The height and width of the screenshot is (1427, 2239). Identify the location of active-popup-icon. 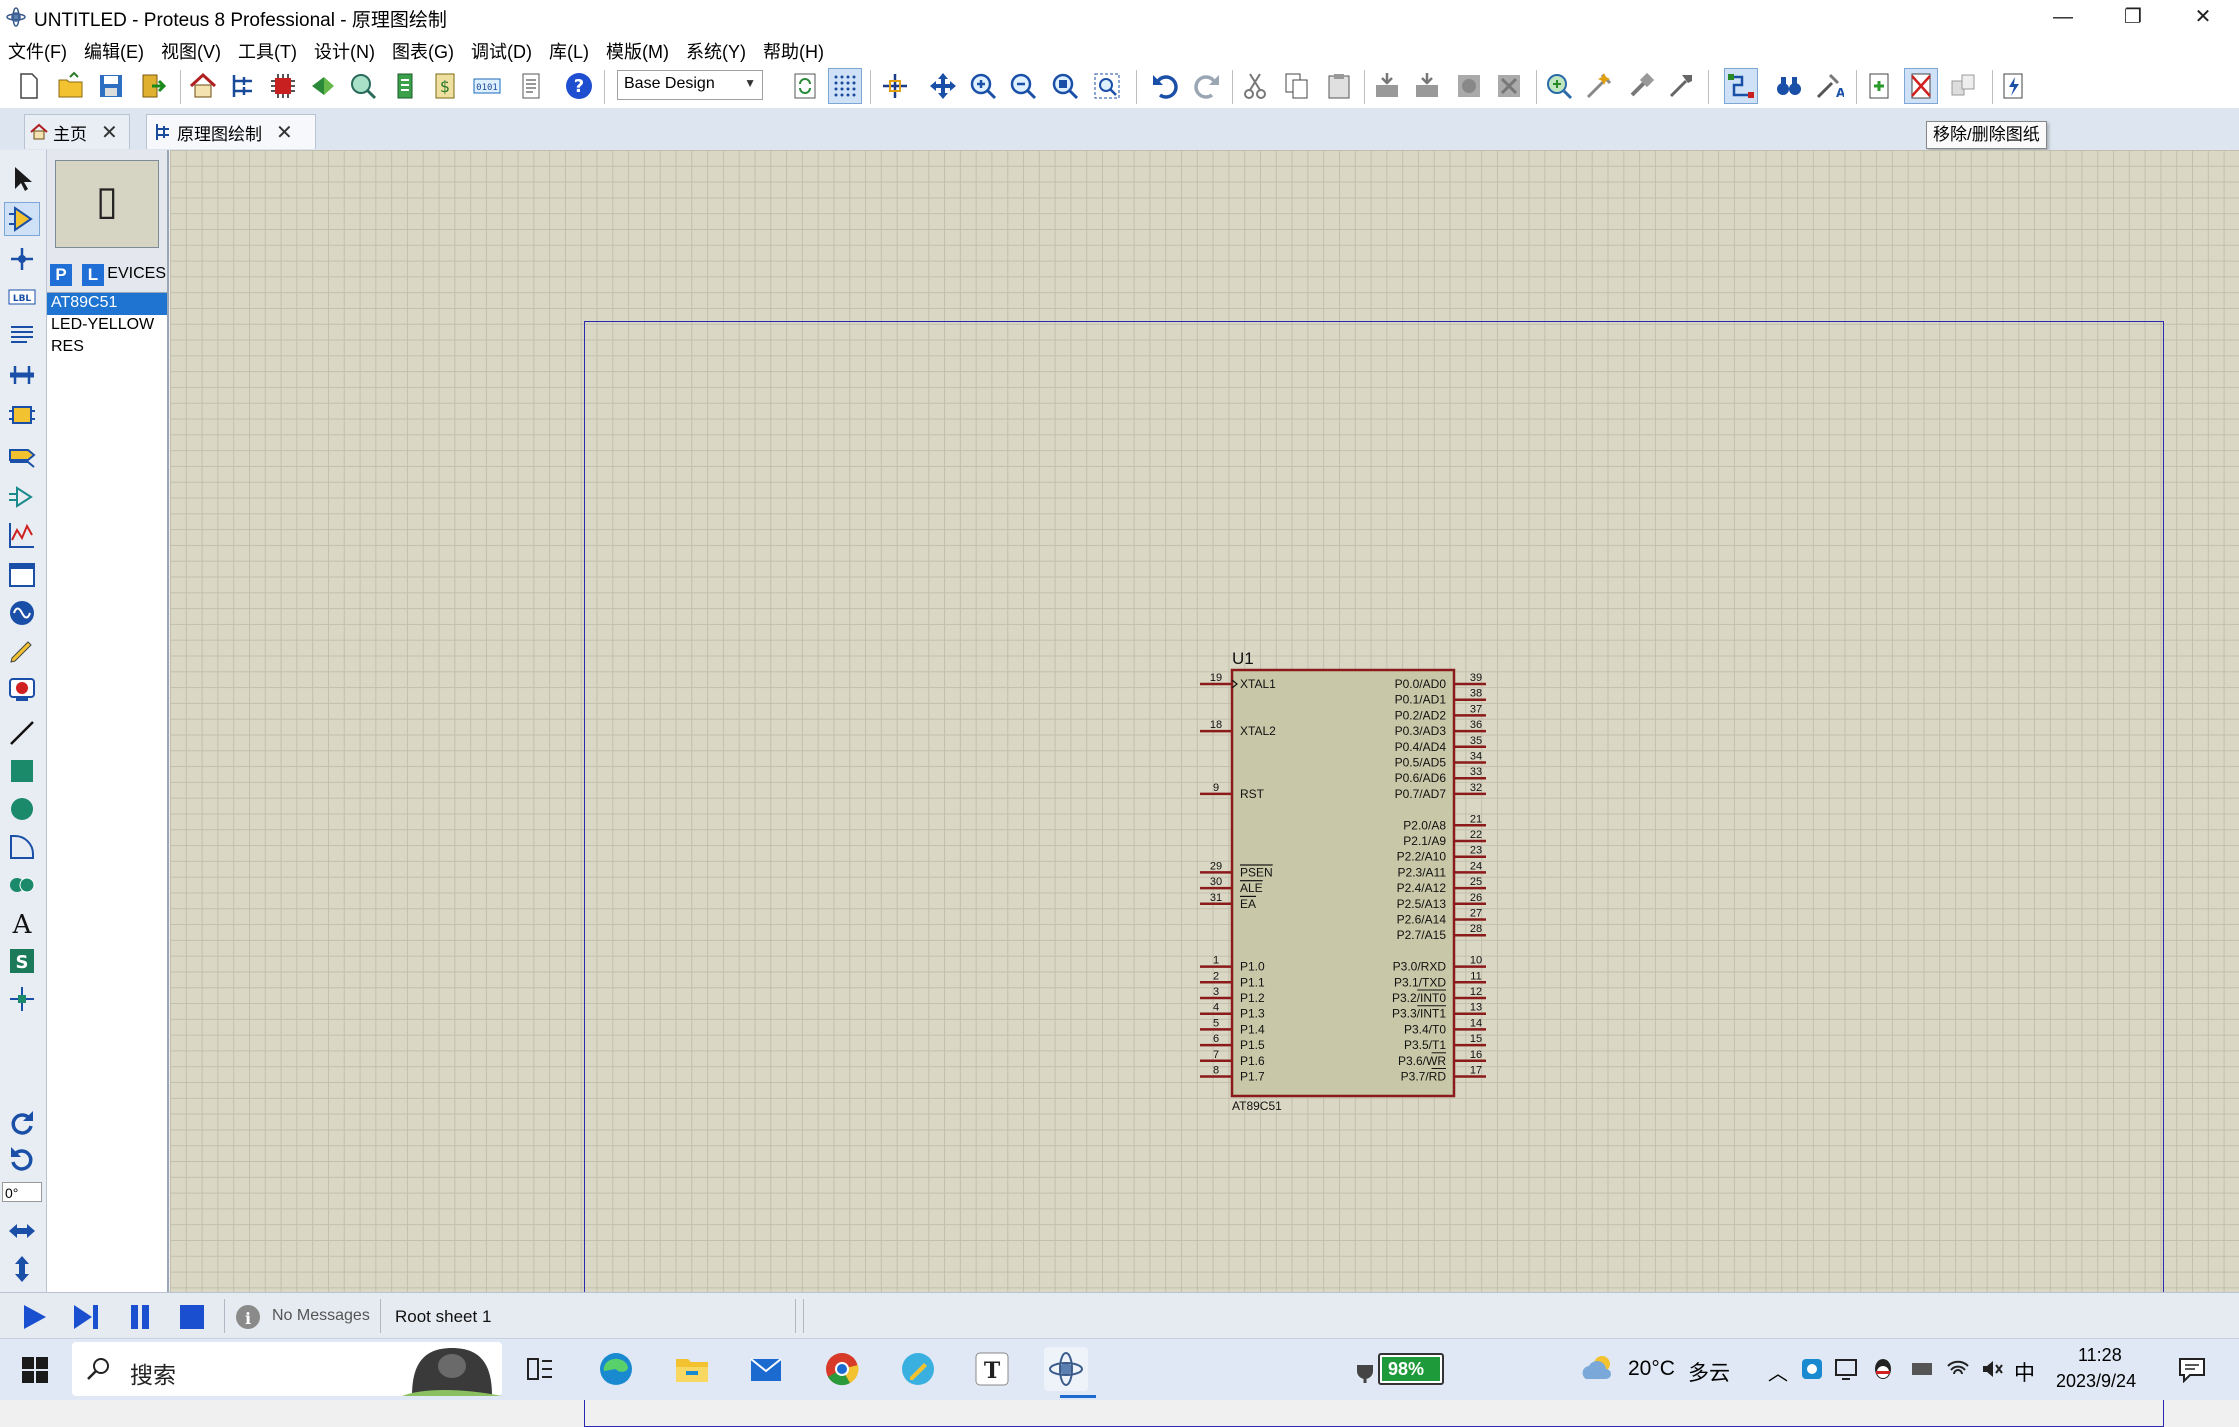
(22, 575).